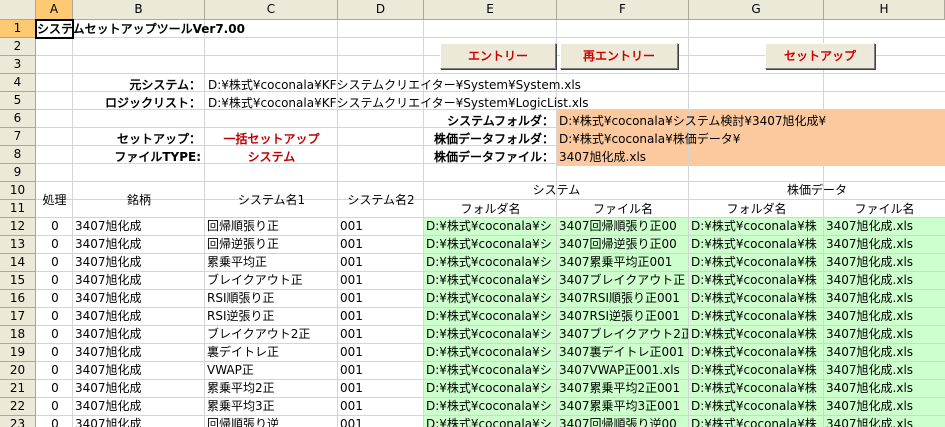 This screenshot has width=945, height=427. I want to click on re-entry-button: 再エントリー, so click(619, 56).